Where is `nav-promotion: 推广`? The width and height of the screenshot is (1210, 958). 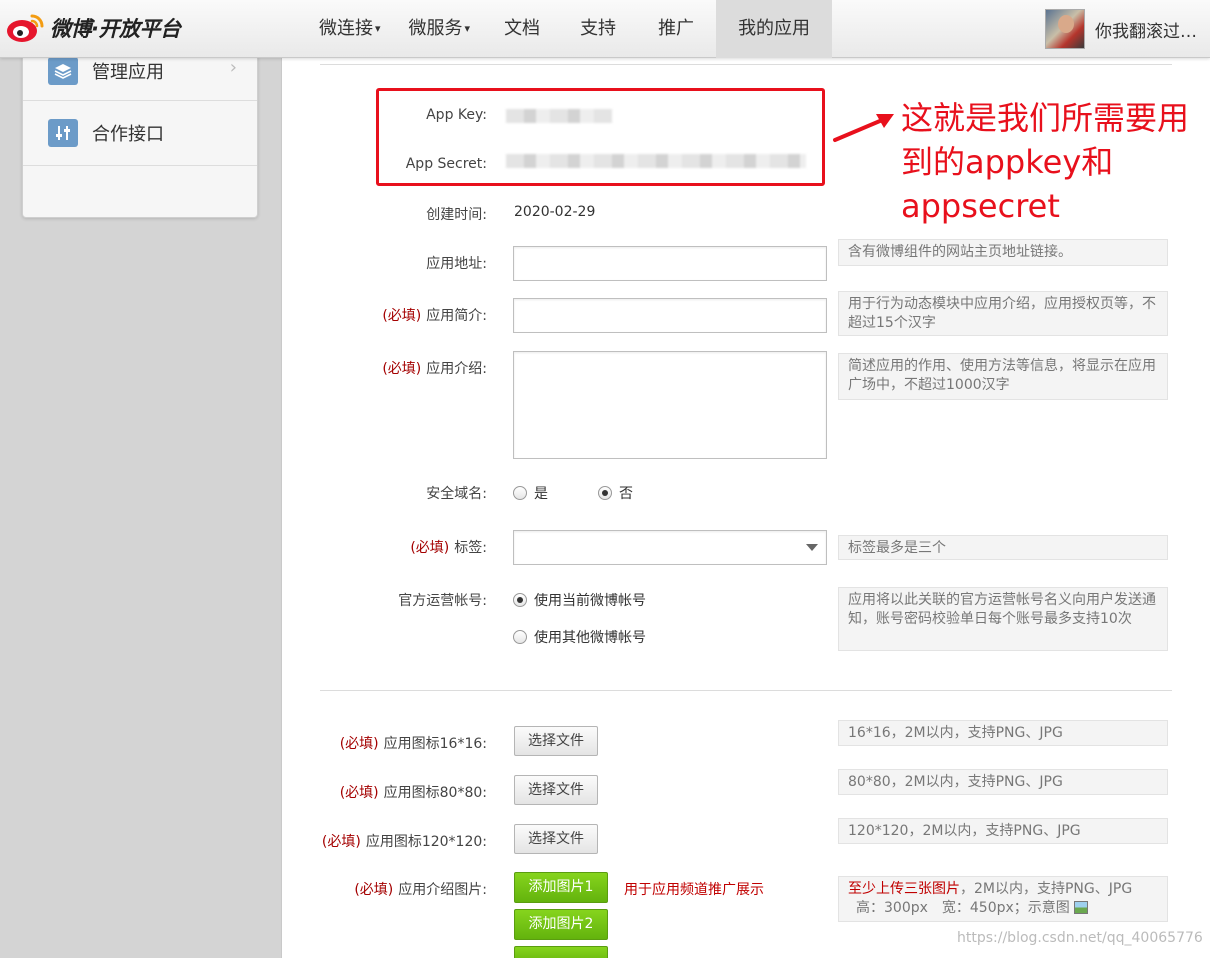
nav-promotion: 推广 is located at coordinates (676, 29).